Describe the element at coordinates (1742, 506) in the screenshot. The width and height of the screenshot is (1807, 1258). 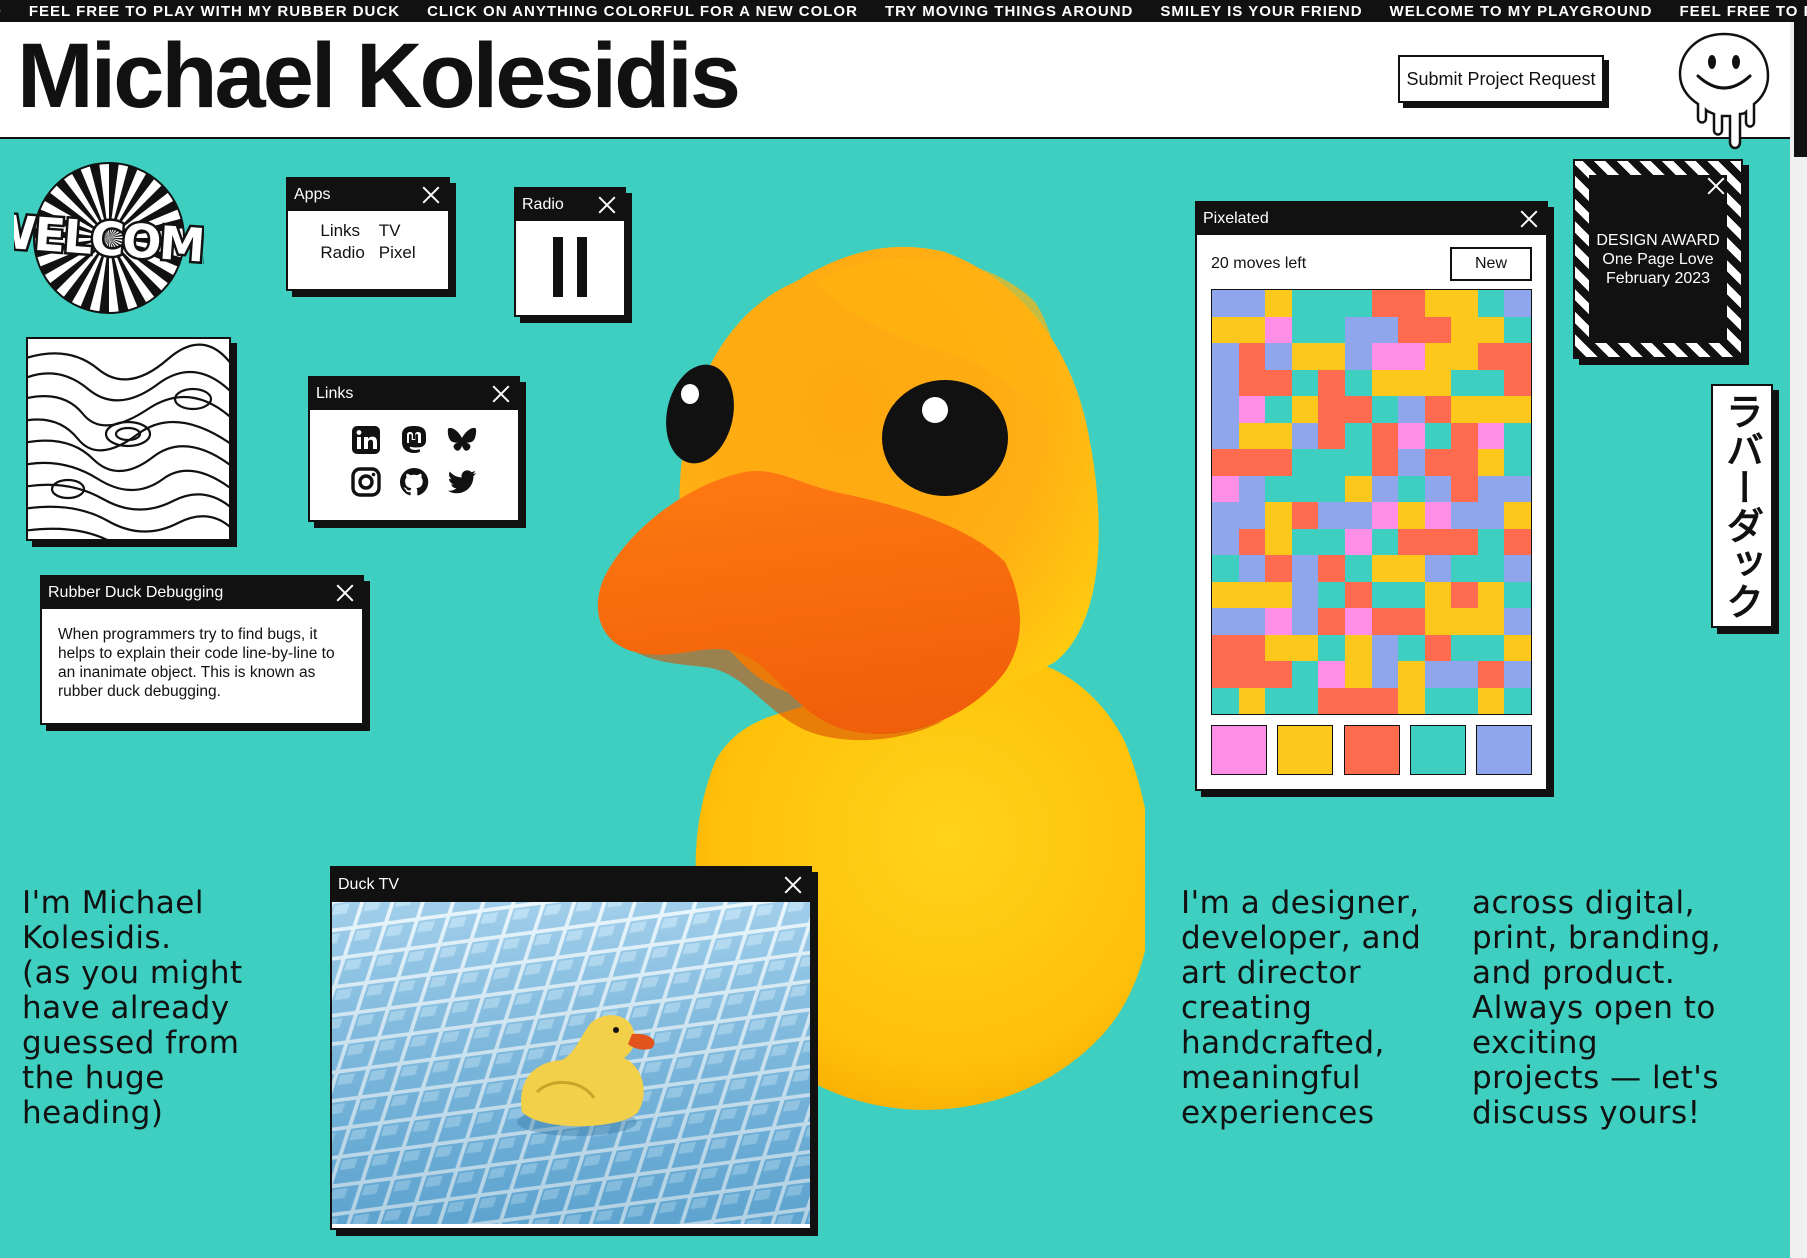
I see `japanese-label: ラバーダック` at that location.